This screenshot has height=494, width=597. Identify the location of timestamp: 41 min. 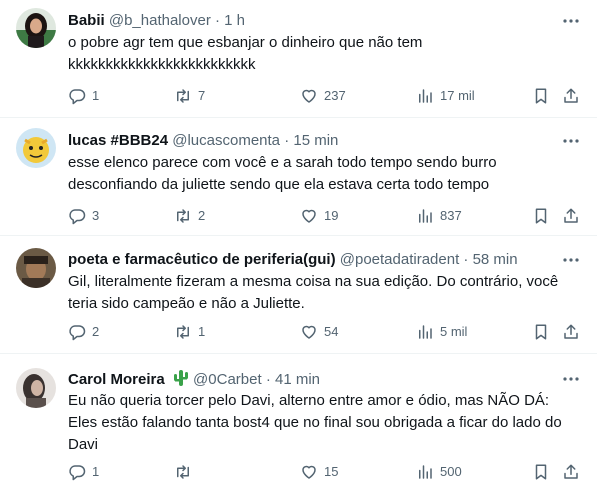
(297, 379).